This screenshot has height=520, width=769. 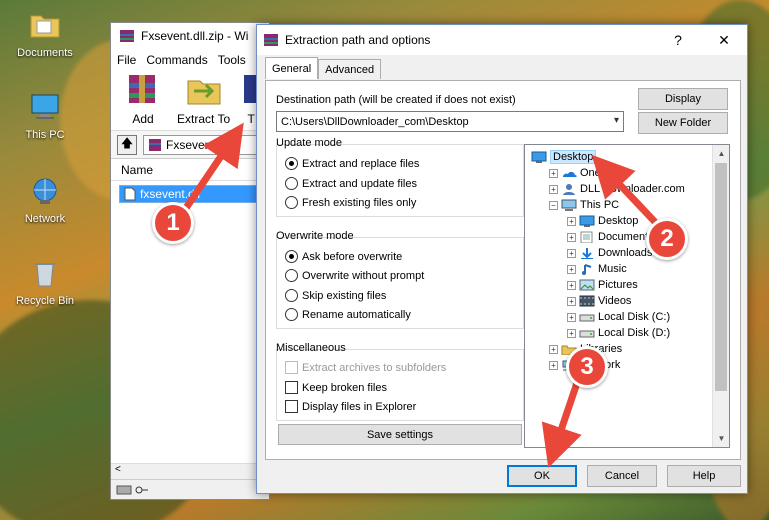 What do you see at coordinates (350, 202) in the screenshot?
I see `option-fresh-existing: Fresh existing files only` at bounding box center [350, 202].